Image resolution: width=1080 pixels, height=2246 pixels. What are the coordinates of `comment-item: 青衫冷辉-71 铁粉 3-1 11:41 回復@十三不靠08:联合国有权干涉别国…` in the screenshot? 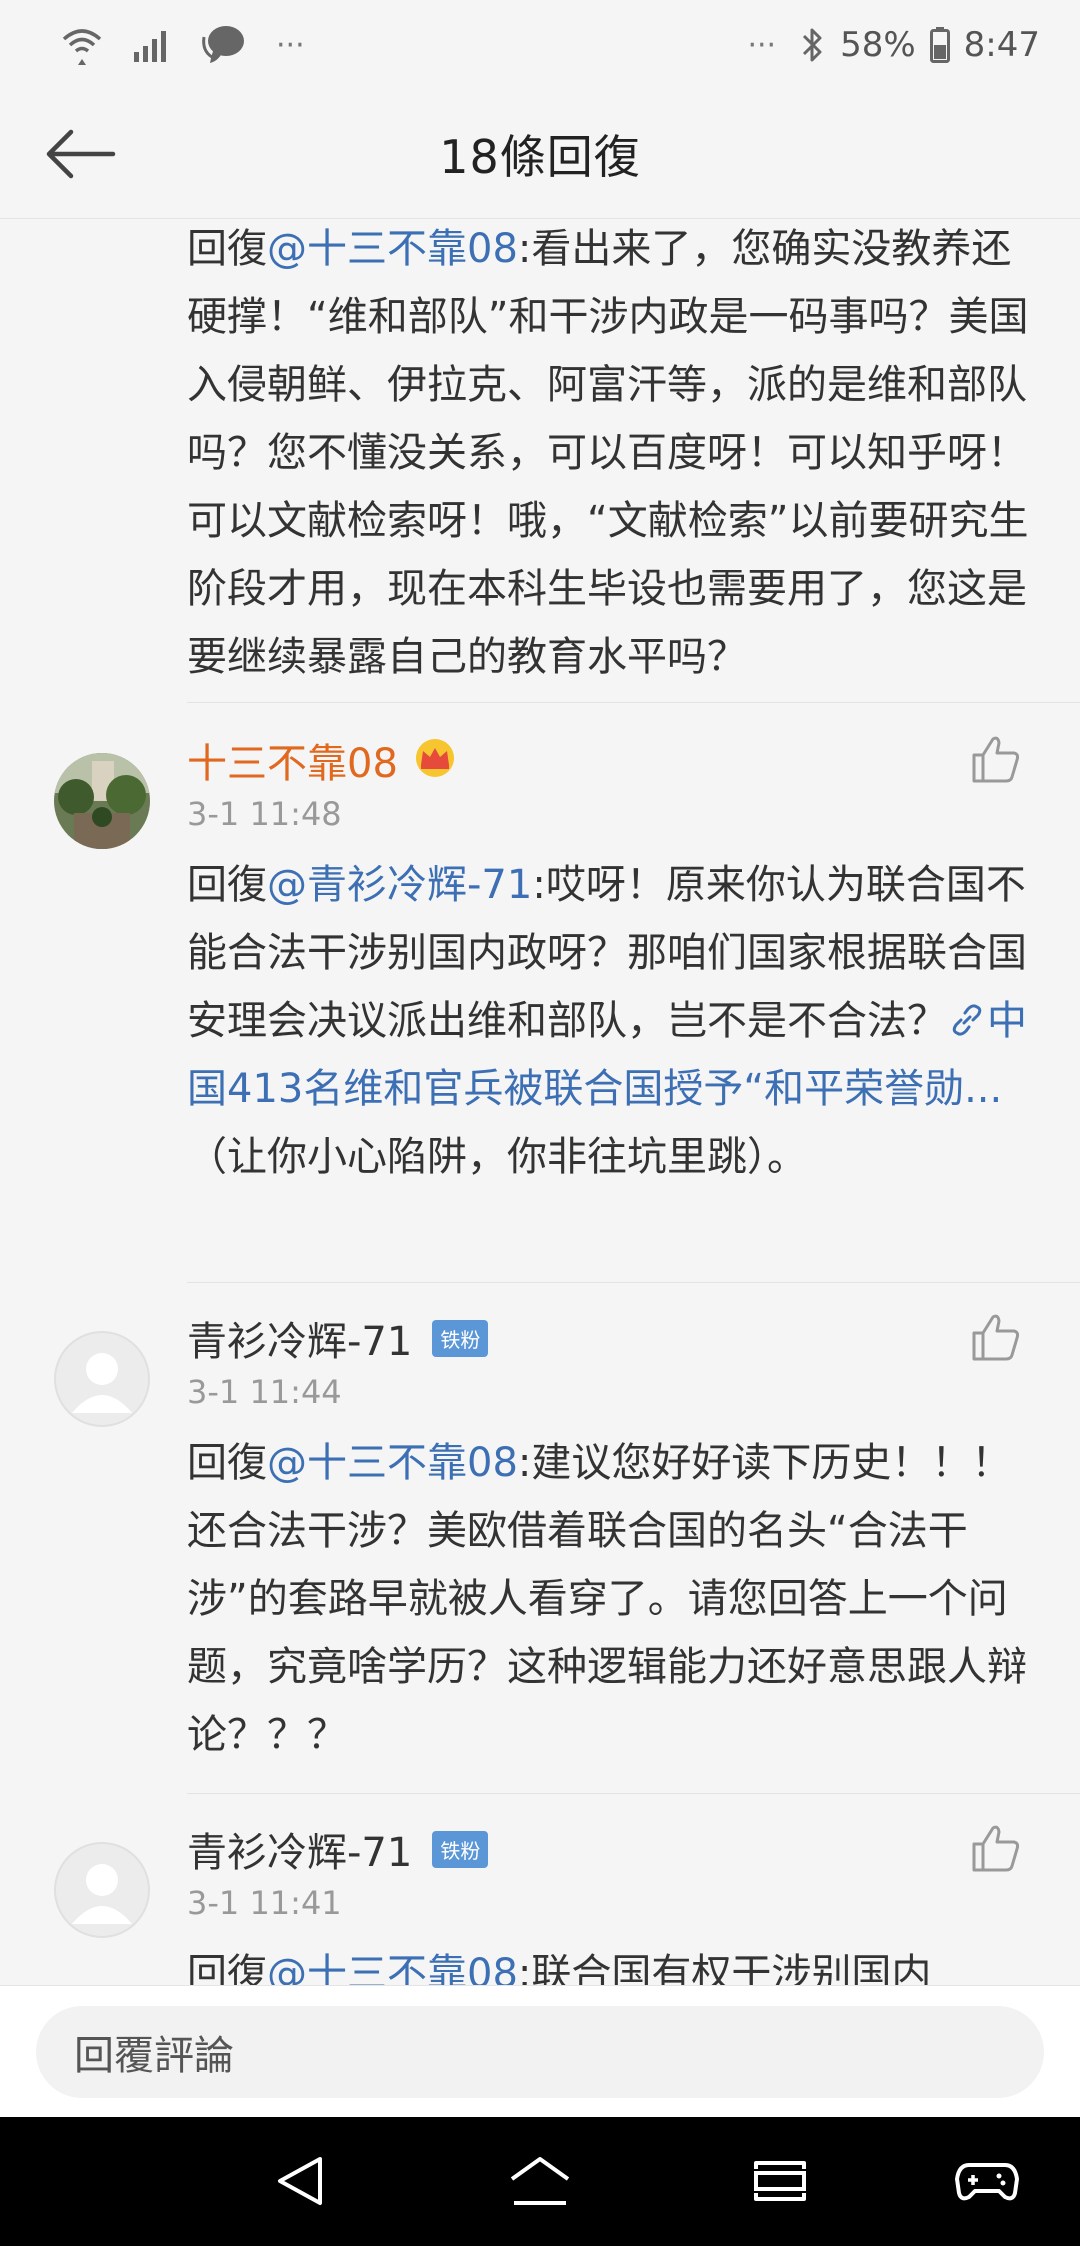 It's located at (540, 1889).